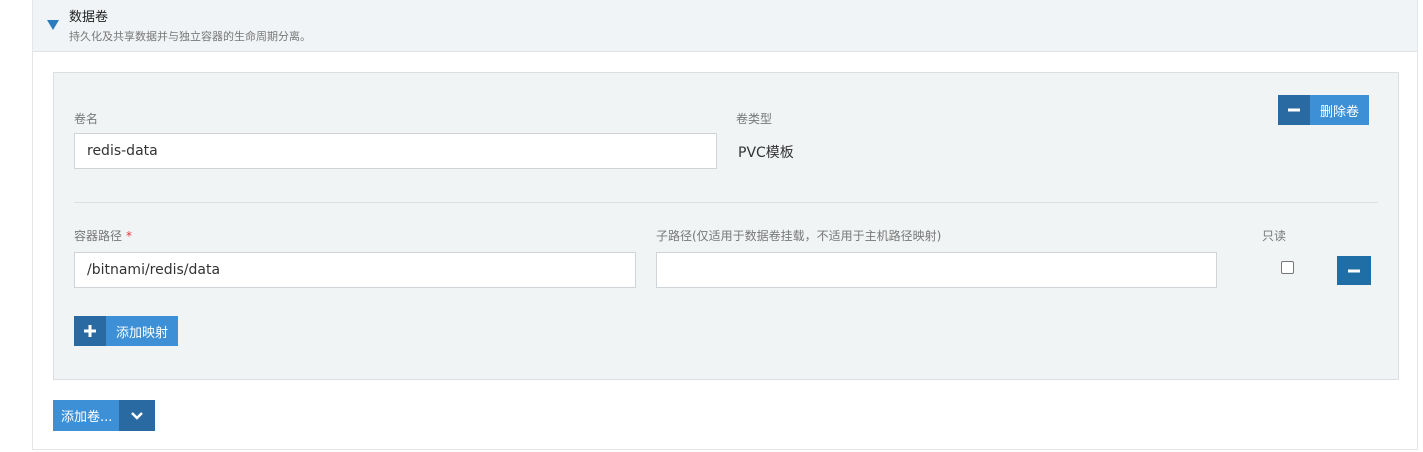  What do you see at coordinates (1274, 236) in the screenshot?
I see `readonly-label: 只读` at bounding box center [1274, 236].